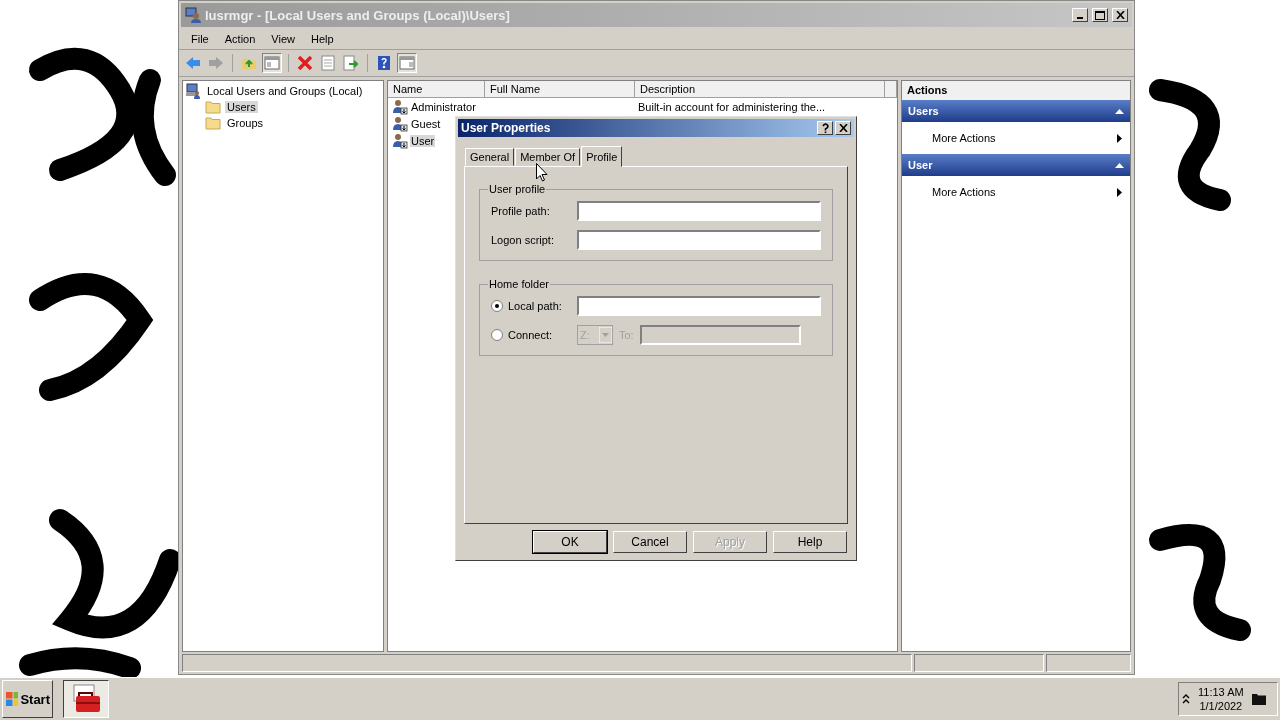  What do you see at coordinates (760, 89) in the screenshot?
I see `column-header: Description` at bounding box center [760, 89].